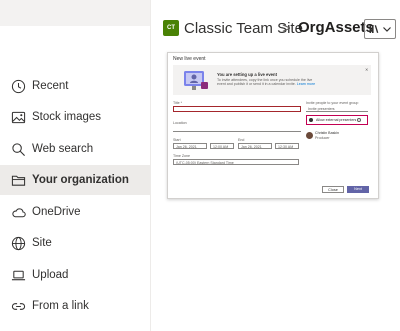 The image size is (400, 331). What do you see at coordinates (333, 189) in the screenshot?
I see `preview-close-button: Close` at bounding box center [333, 189].